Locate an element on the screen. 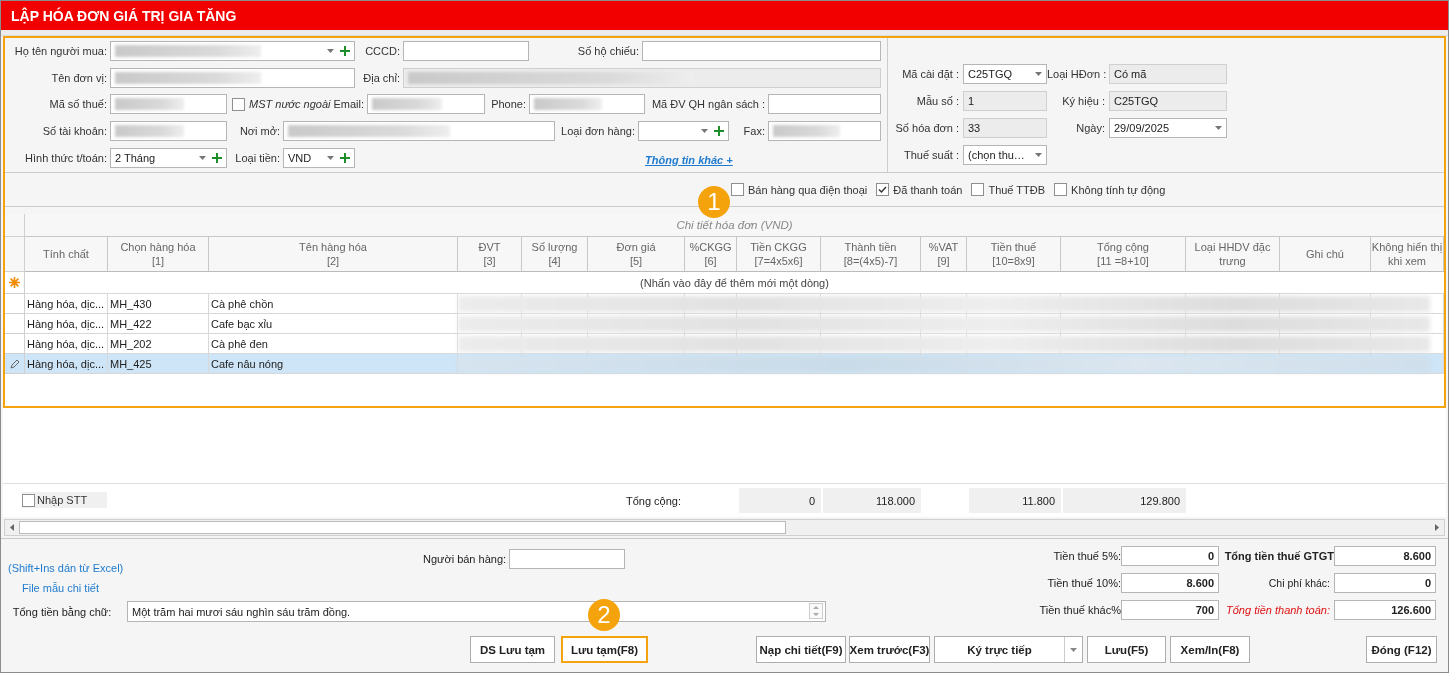  action-button: Lưu tạm(F8) is located at coordinates (604, 649).